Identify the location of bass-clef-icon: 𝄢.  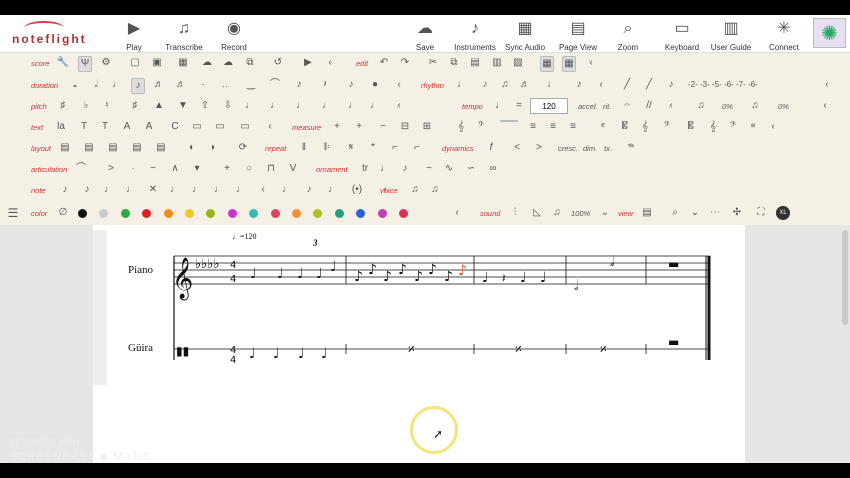
(481, 127).